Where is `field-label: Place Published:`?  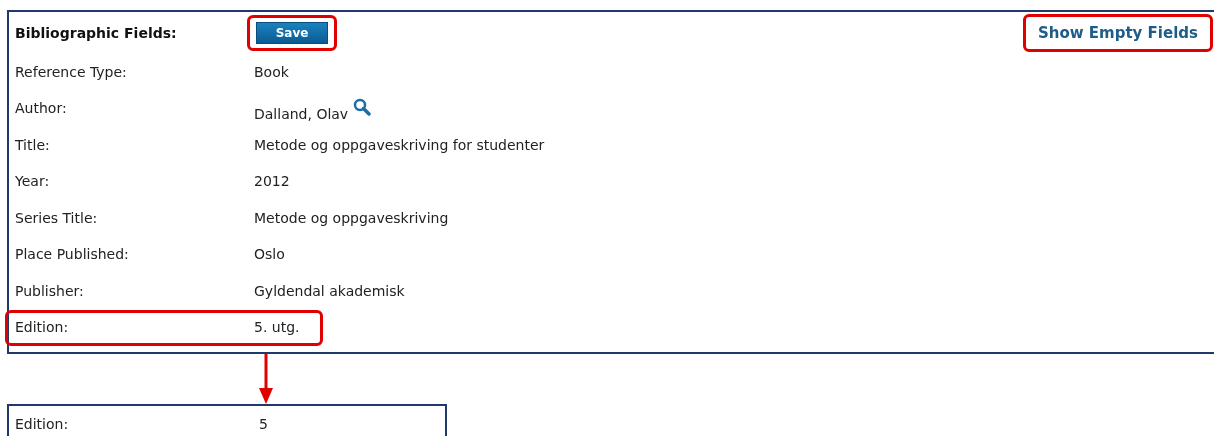
field-label: Place Published: is located at coordinates (72, 255).